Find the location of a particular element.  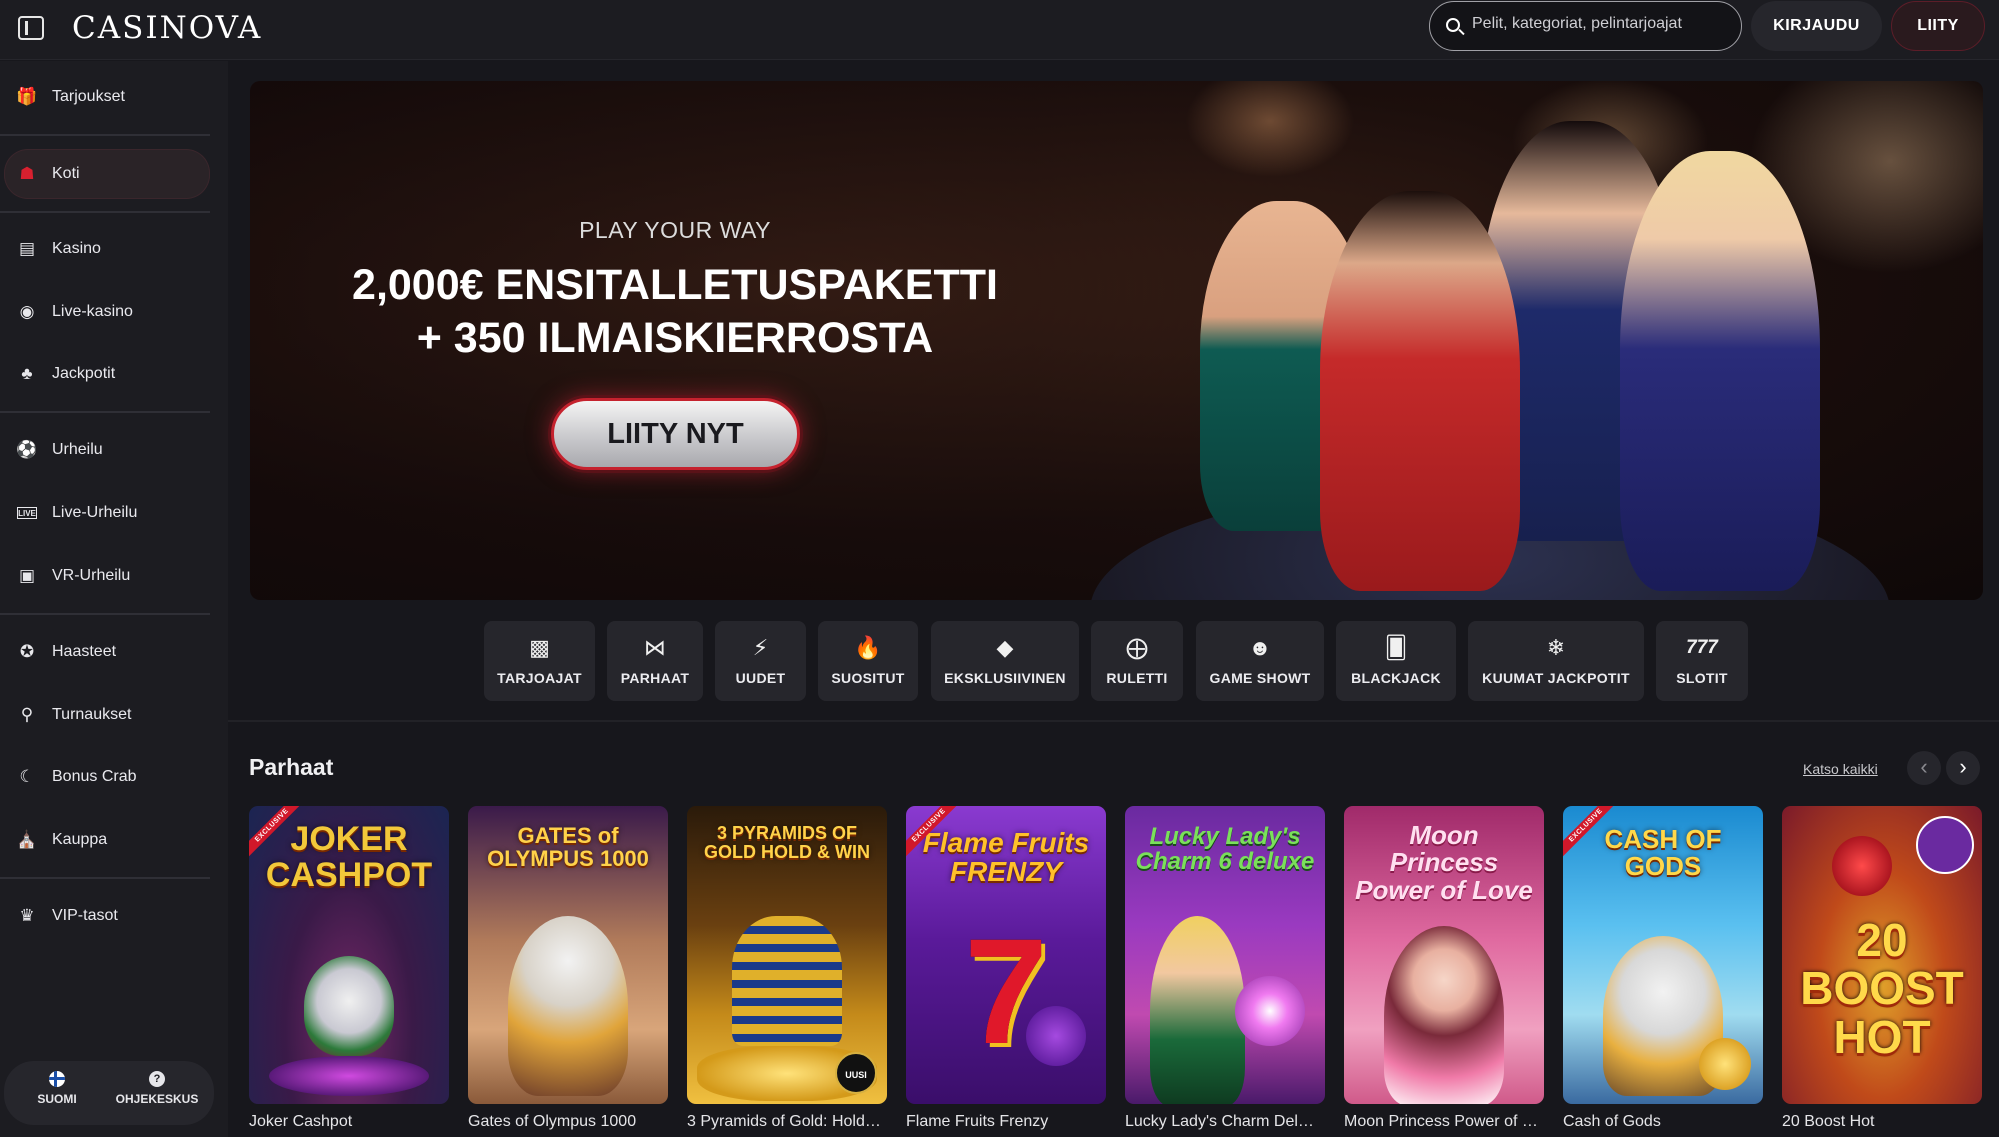

sidebar-item-haasteet: ✪ Haasteet is located at coordinates (106, 652).